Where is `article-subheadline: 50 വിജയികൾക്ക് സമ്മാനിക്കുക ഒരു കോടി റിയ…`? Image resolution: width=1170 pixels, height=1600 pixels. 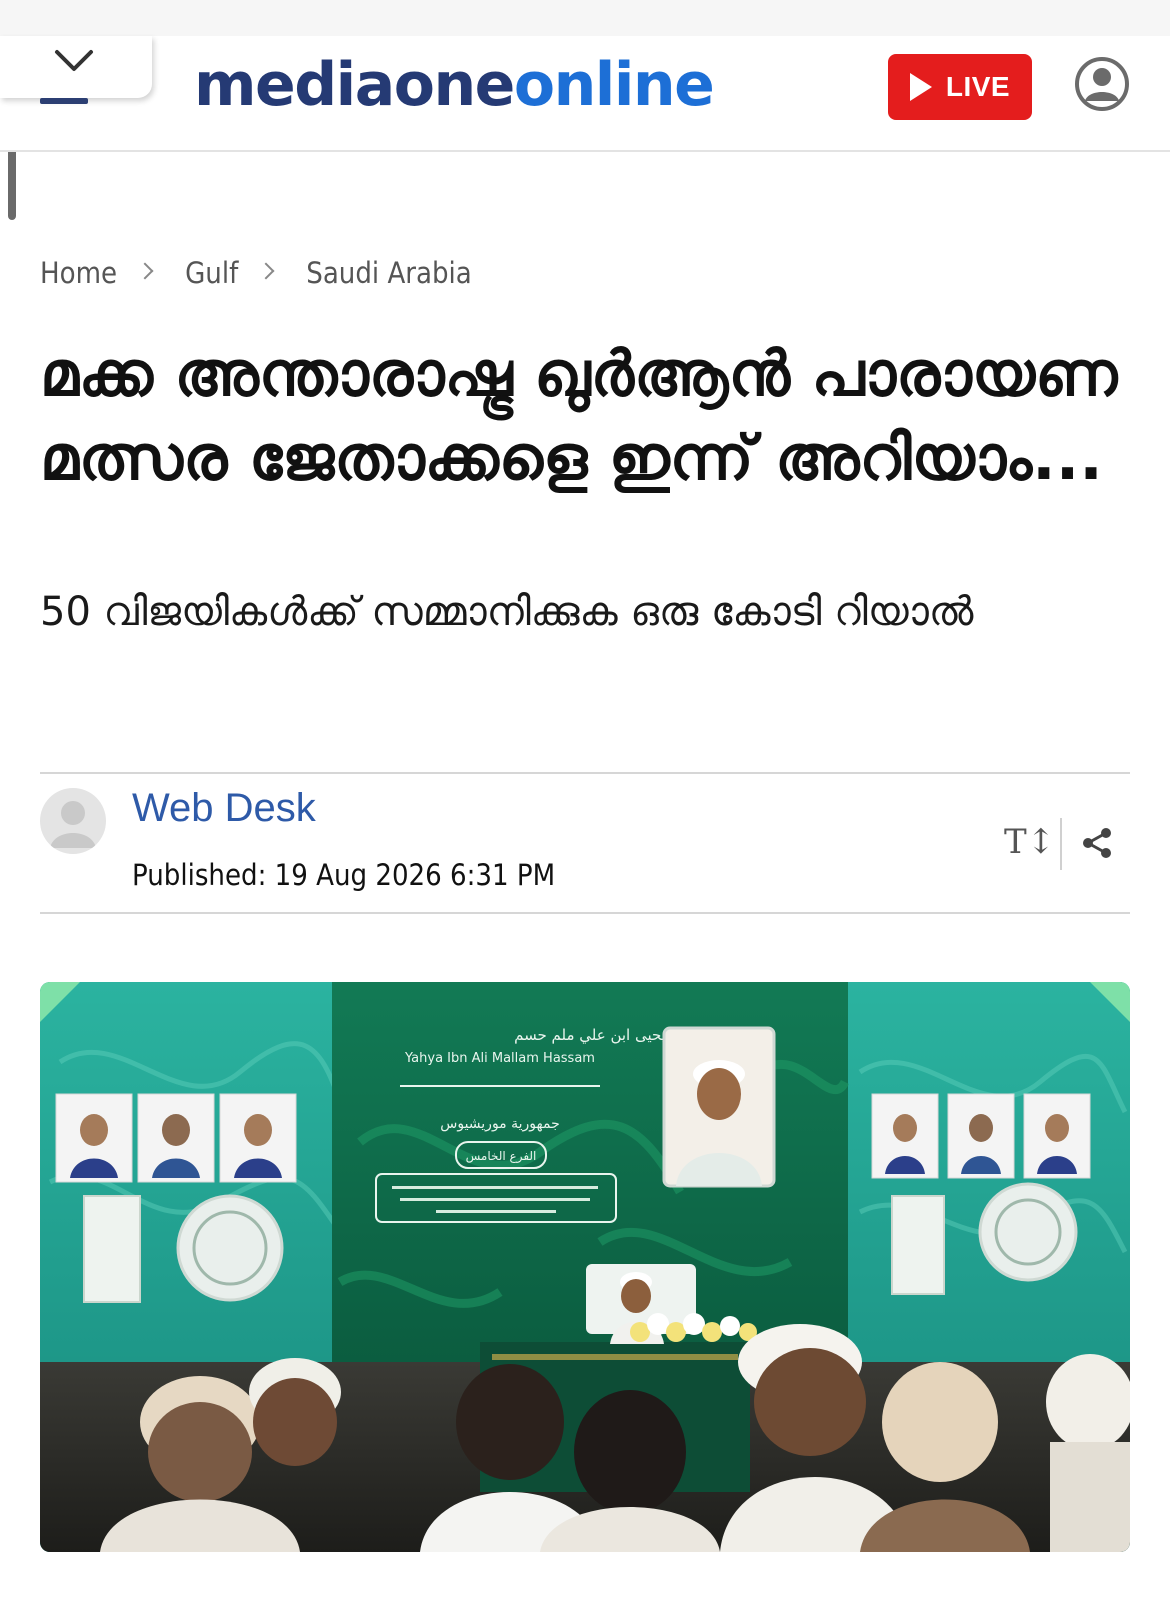 article-subheadline: 50 വിജയികൾക്ക് സമ്മാനിക്കുക ഒരു കോടി റിയ… is located at coordinates (507, 612).